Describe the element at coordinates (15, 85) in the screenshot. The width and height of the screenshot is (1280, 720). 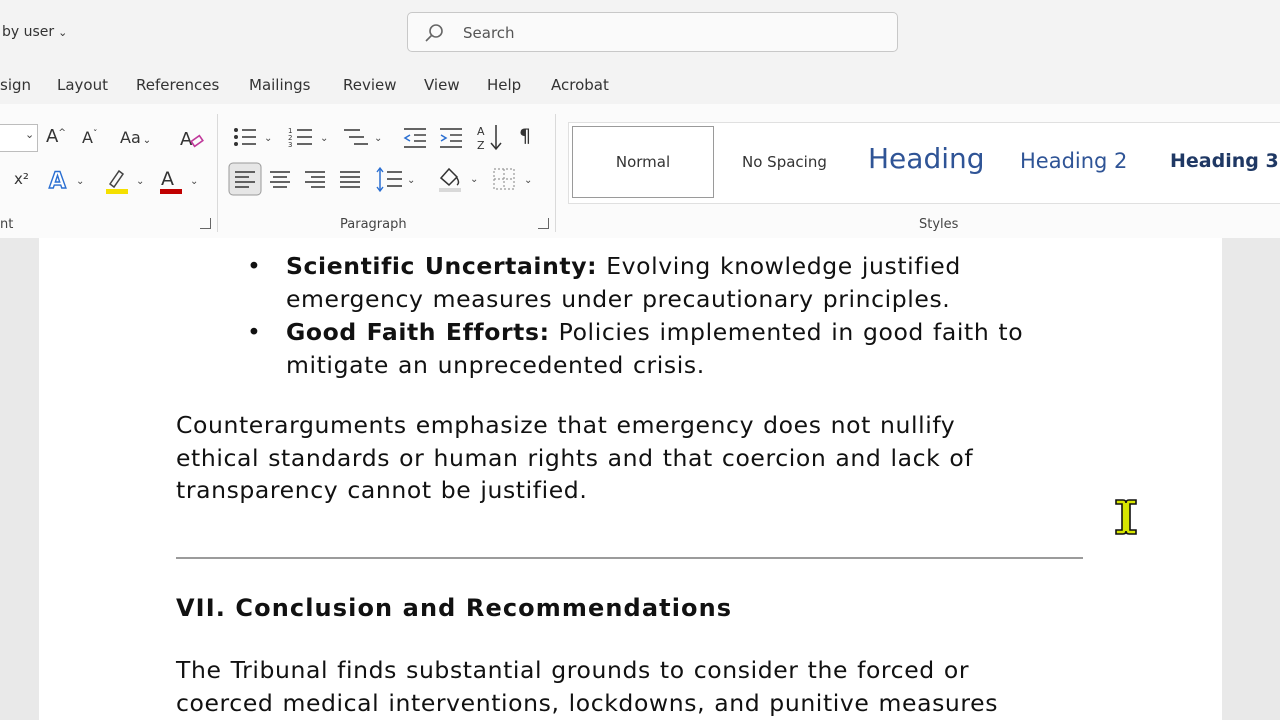
I see `tab-design: sign` at that location.